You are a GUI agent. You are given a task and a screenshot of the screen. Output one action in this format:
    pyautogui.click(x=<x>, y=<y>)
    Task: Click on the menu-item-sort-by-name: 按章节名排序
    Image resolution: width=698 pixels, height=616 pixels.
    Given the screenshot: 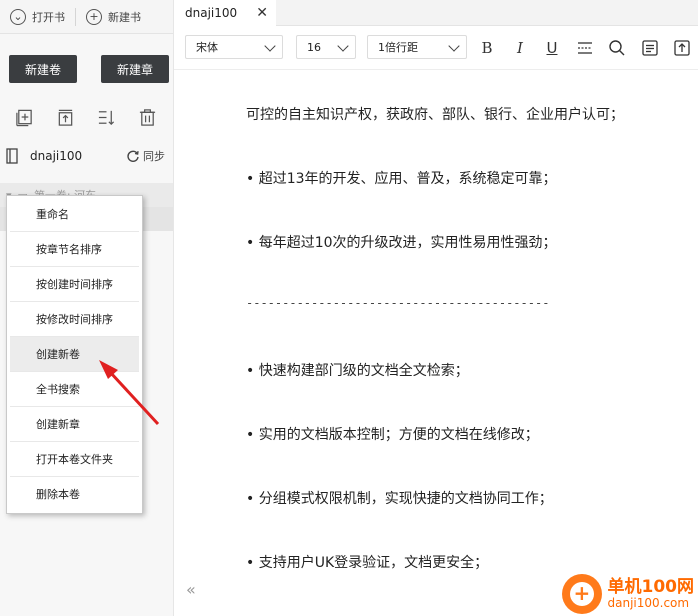 What is the action you would take?
    pyautogui.click(x=74, y=249)
    